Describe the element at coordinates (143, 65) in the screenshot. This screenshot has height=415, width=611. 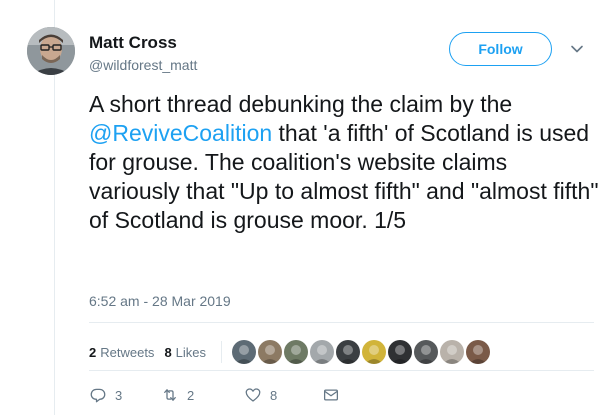
I see `author-handle: @wildforest_matt` at that location.